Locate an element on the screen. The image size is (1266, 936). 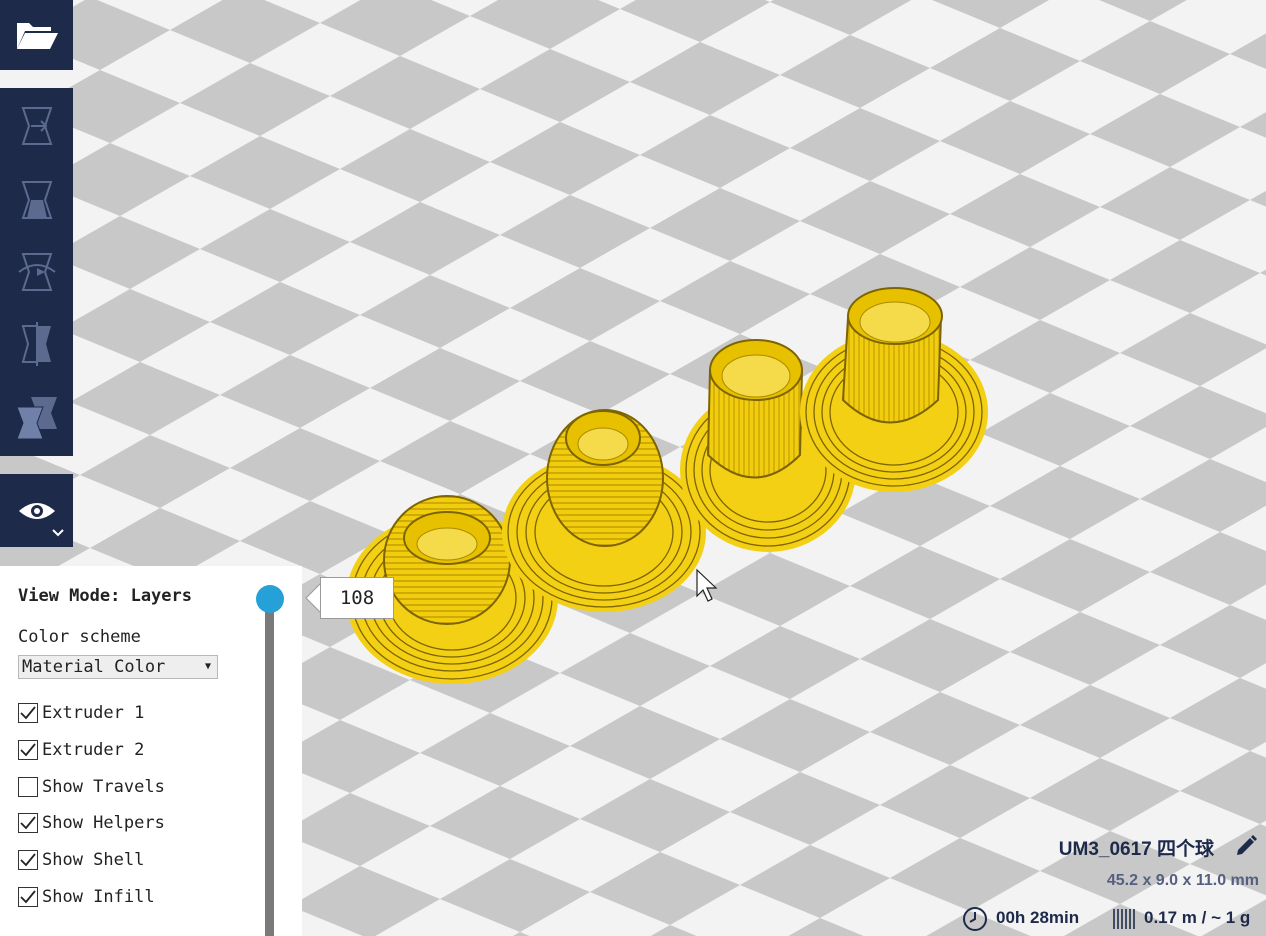
layer-slider-track is located at coordinates (269, 768).